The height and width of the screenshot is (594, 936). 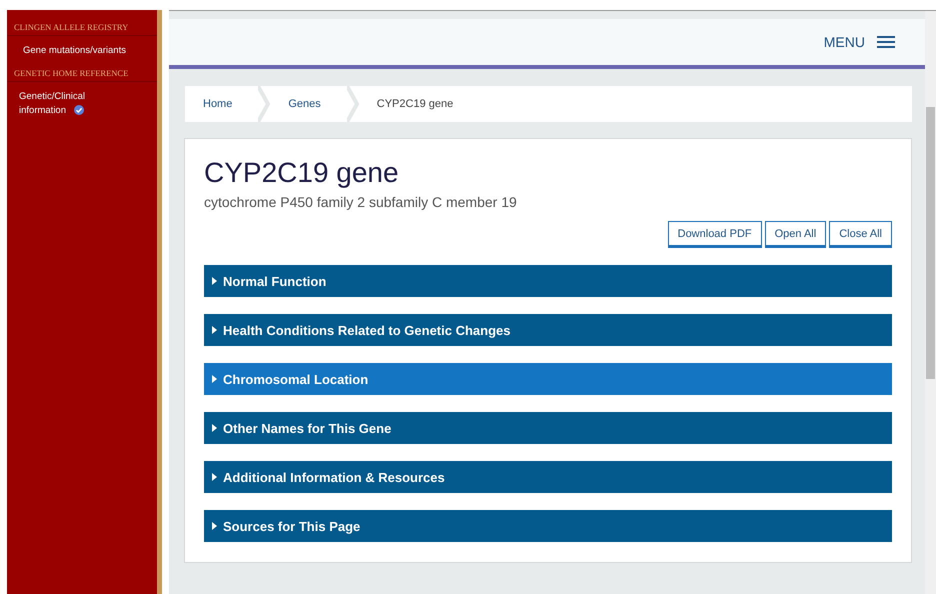 What do you see at coordinates (548, 281) in the screenshot?
I see `accordion-header: Normal Function` at bounding box center [548, 281].